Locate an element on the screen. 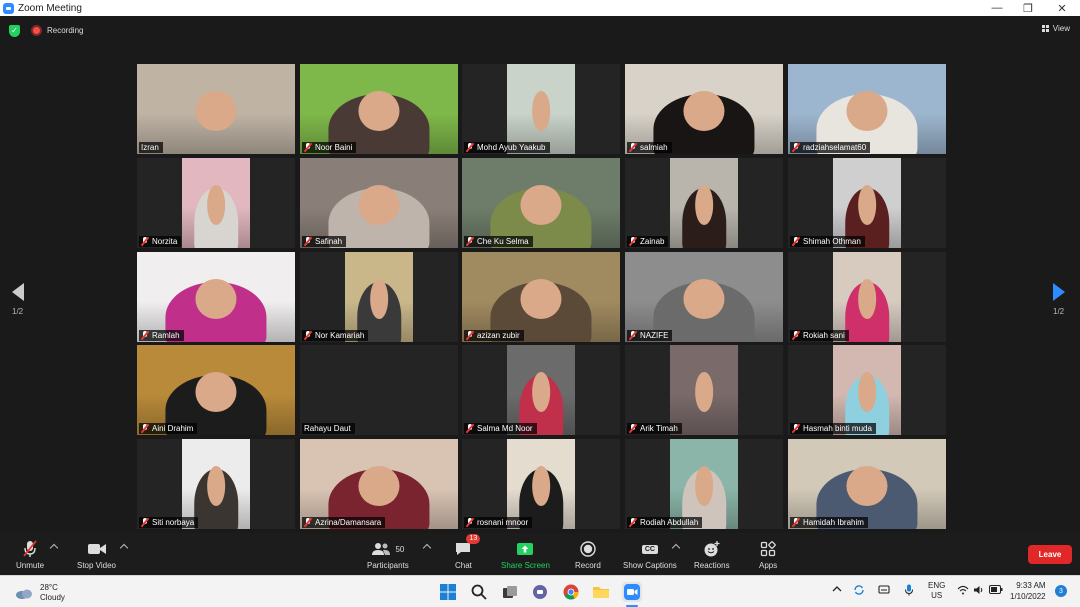 The image size is (1080, 607). unmute-button: Unmute is located at coordinates (30, 555).